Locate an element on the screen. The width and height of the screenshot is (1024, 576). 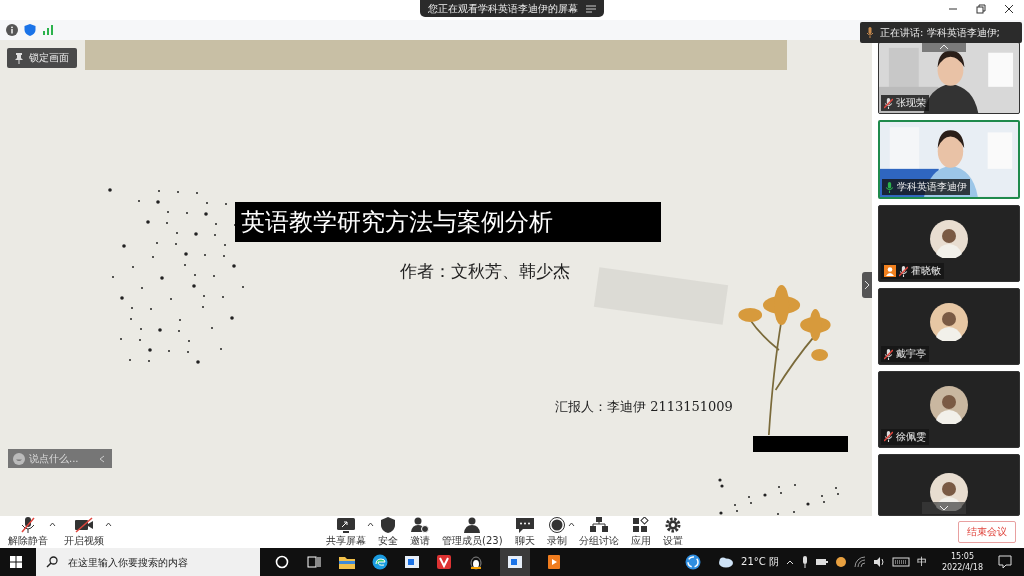
taskbar-search-field: 在这里输入你要搜索的内容 is located at coordinates (148, 562).